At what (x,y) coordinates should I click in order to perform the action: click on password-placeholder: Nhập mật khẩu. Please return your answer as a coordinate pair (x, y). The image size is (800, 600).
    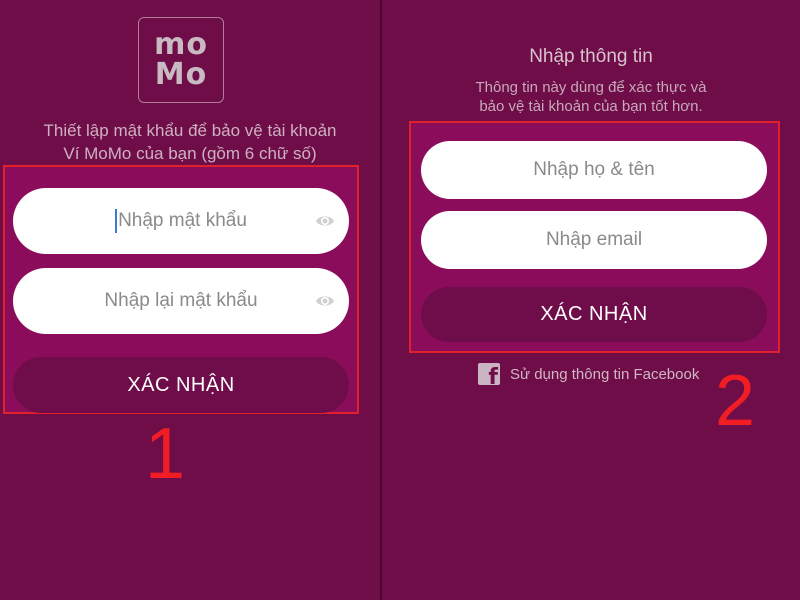
    Looking at the image, I should click on (182, 220).